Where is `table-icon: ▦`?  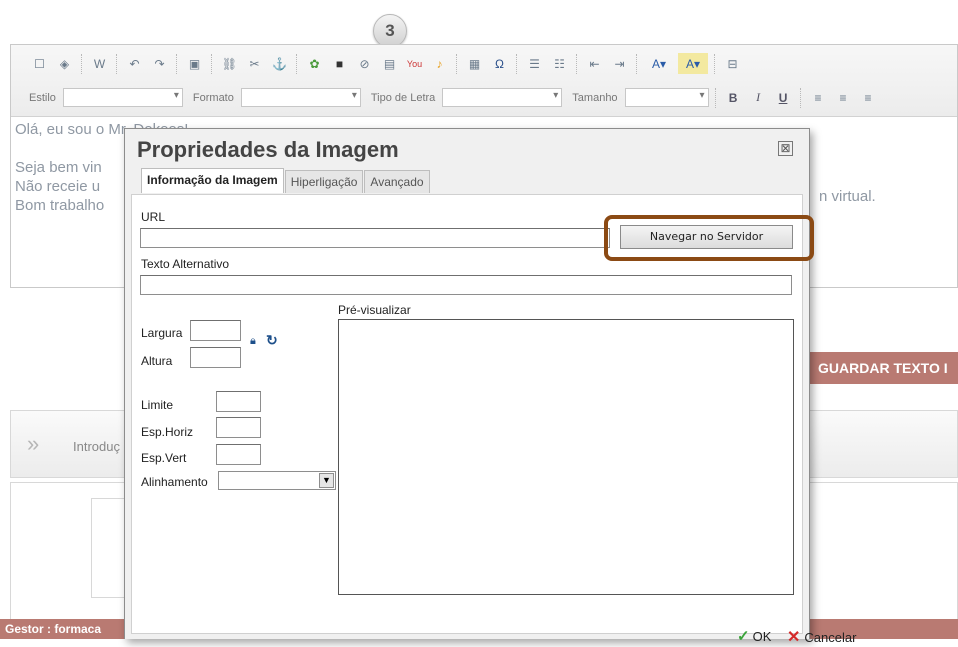 table-icon: ▦ is located at coordinates (474, 63).